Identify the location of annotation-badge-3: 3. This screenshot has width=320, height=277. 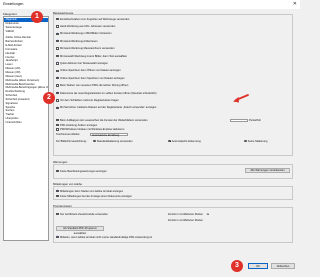
(237, 266).